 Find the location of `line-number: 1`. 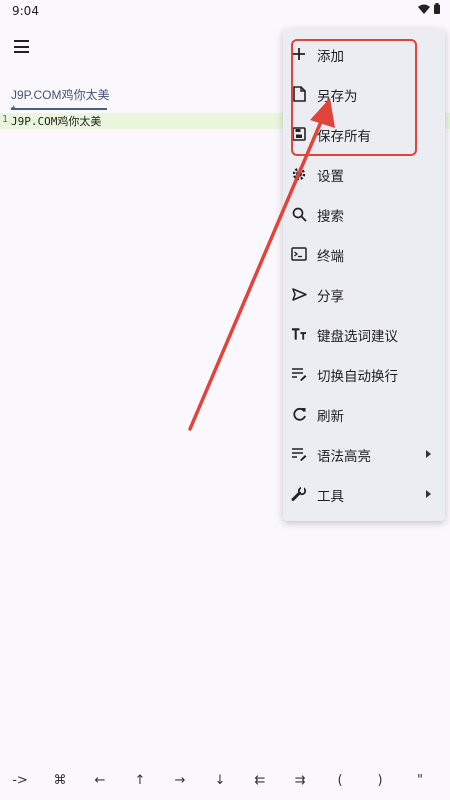

line-number: 1 is located at coordinates (5, 119).